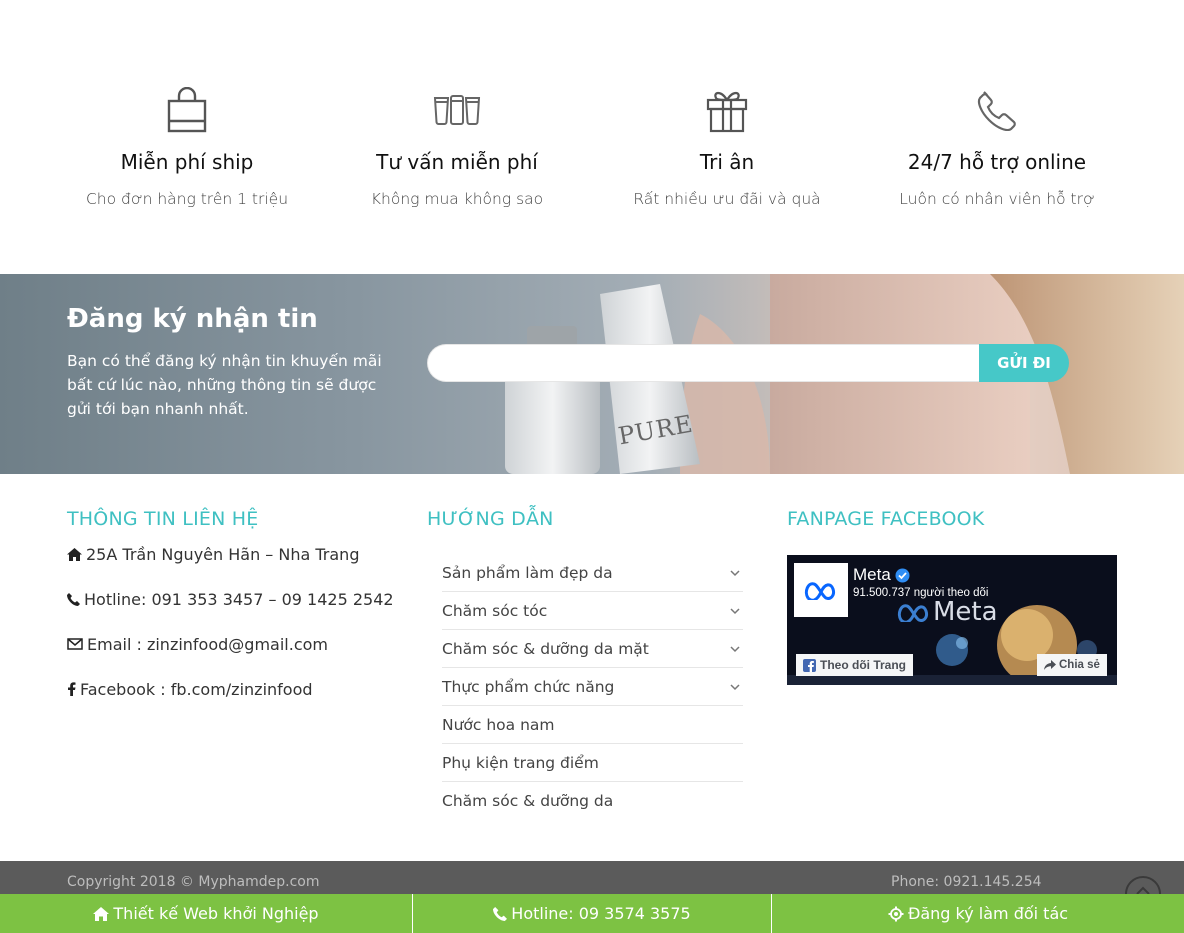 This screenshot has width=1184, height=933. Describe the element at coordinates (207, 644) in the screenshot. I see `email-text: Email : zinzinfood@gmail.com` at that location.